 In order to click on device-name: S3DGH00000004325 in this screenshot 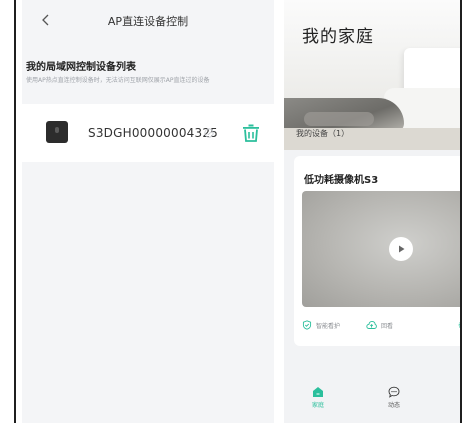, I will do `click(153, 133)`.